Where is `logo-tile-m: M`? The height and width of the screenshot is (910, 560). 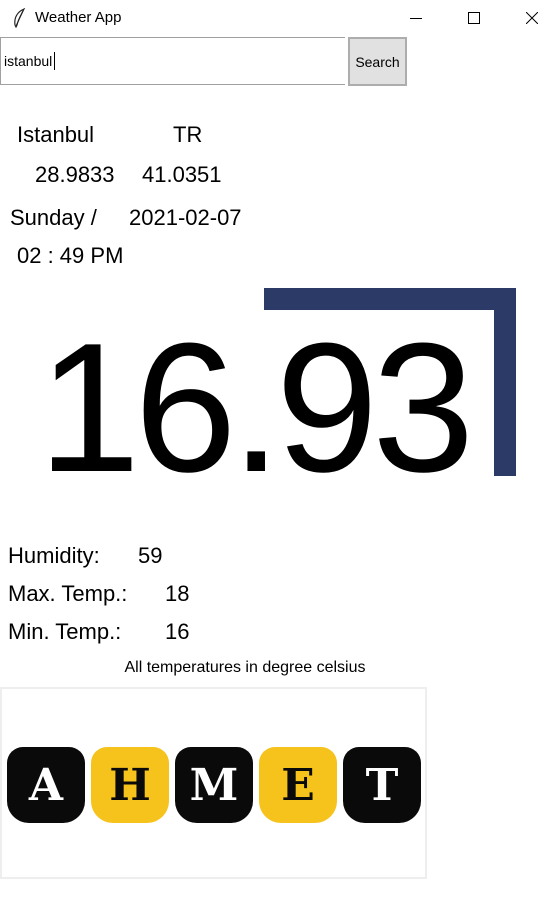
logo-tile-m: M is located at coordinates (214, 785).